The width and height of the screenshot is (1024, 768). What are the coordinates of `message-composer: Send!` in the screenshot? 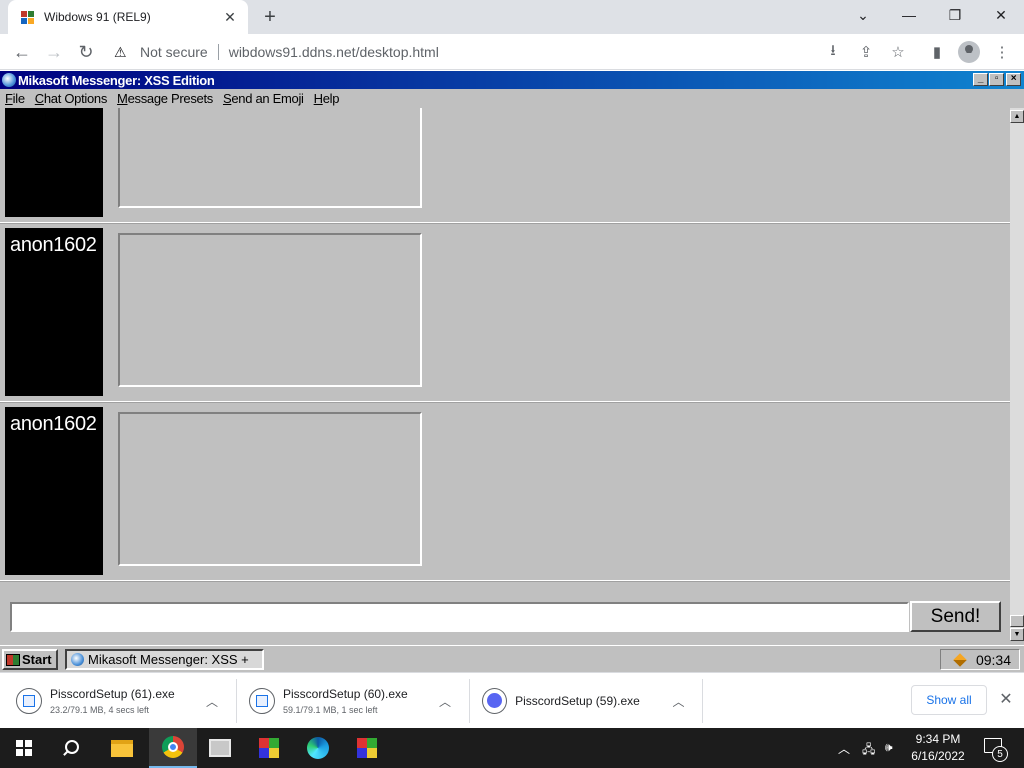 It's located at (505, 617).